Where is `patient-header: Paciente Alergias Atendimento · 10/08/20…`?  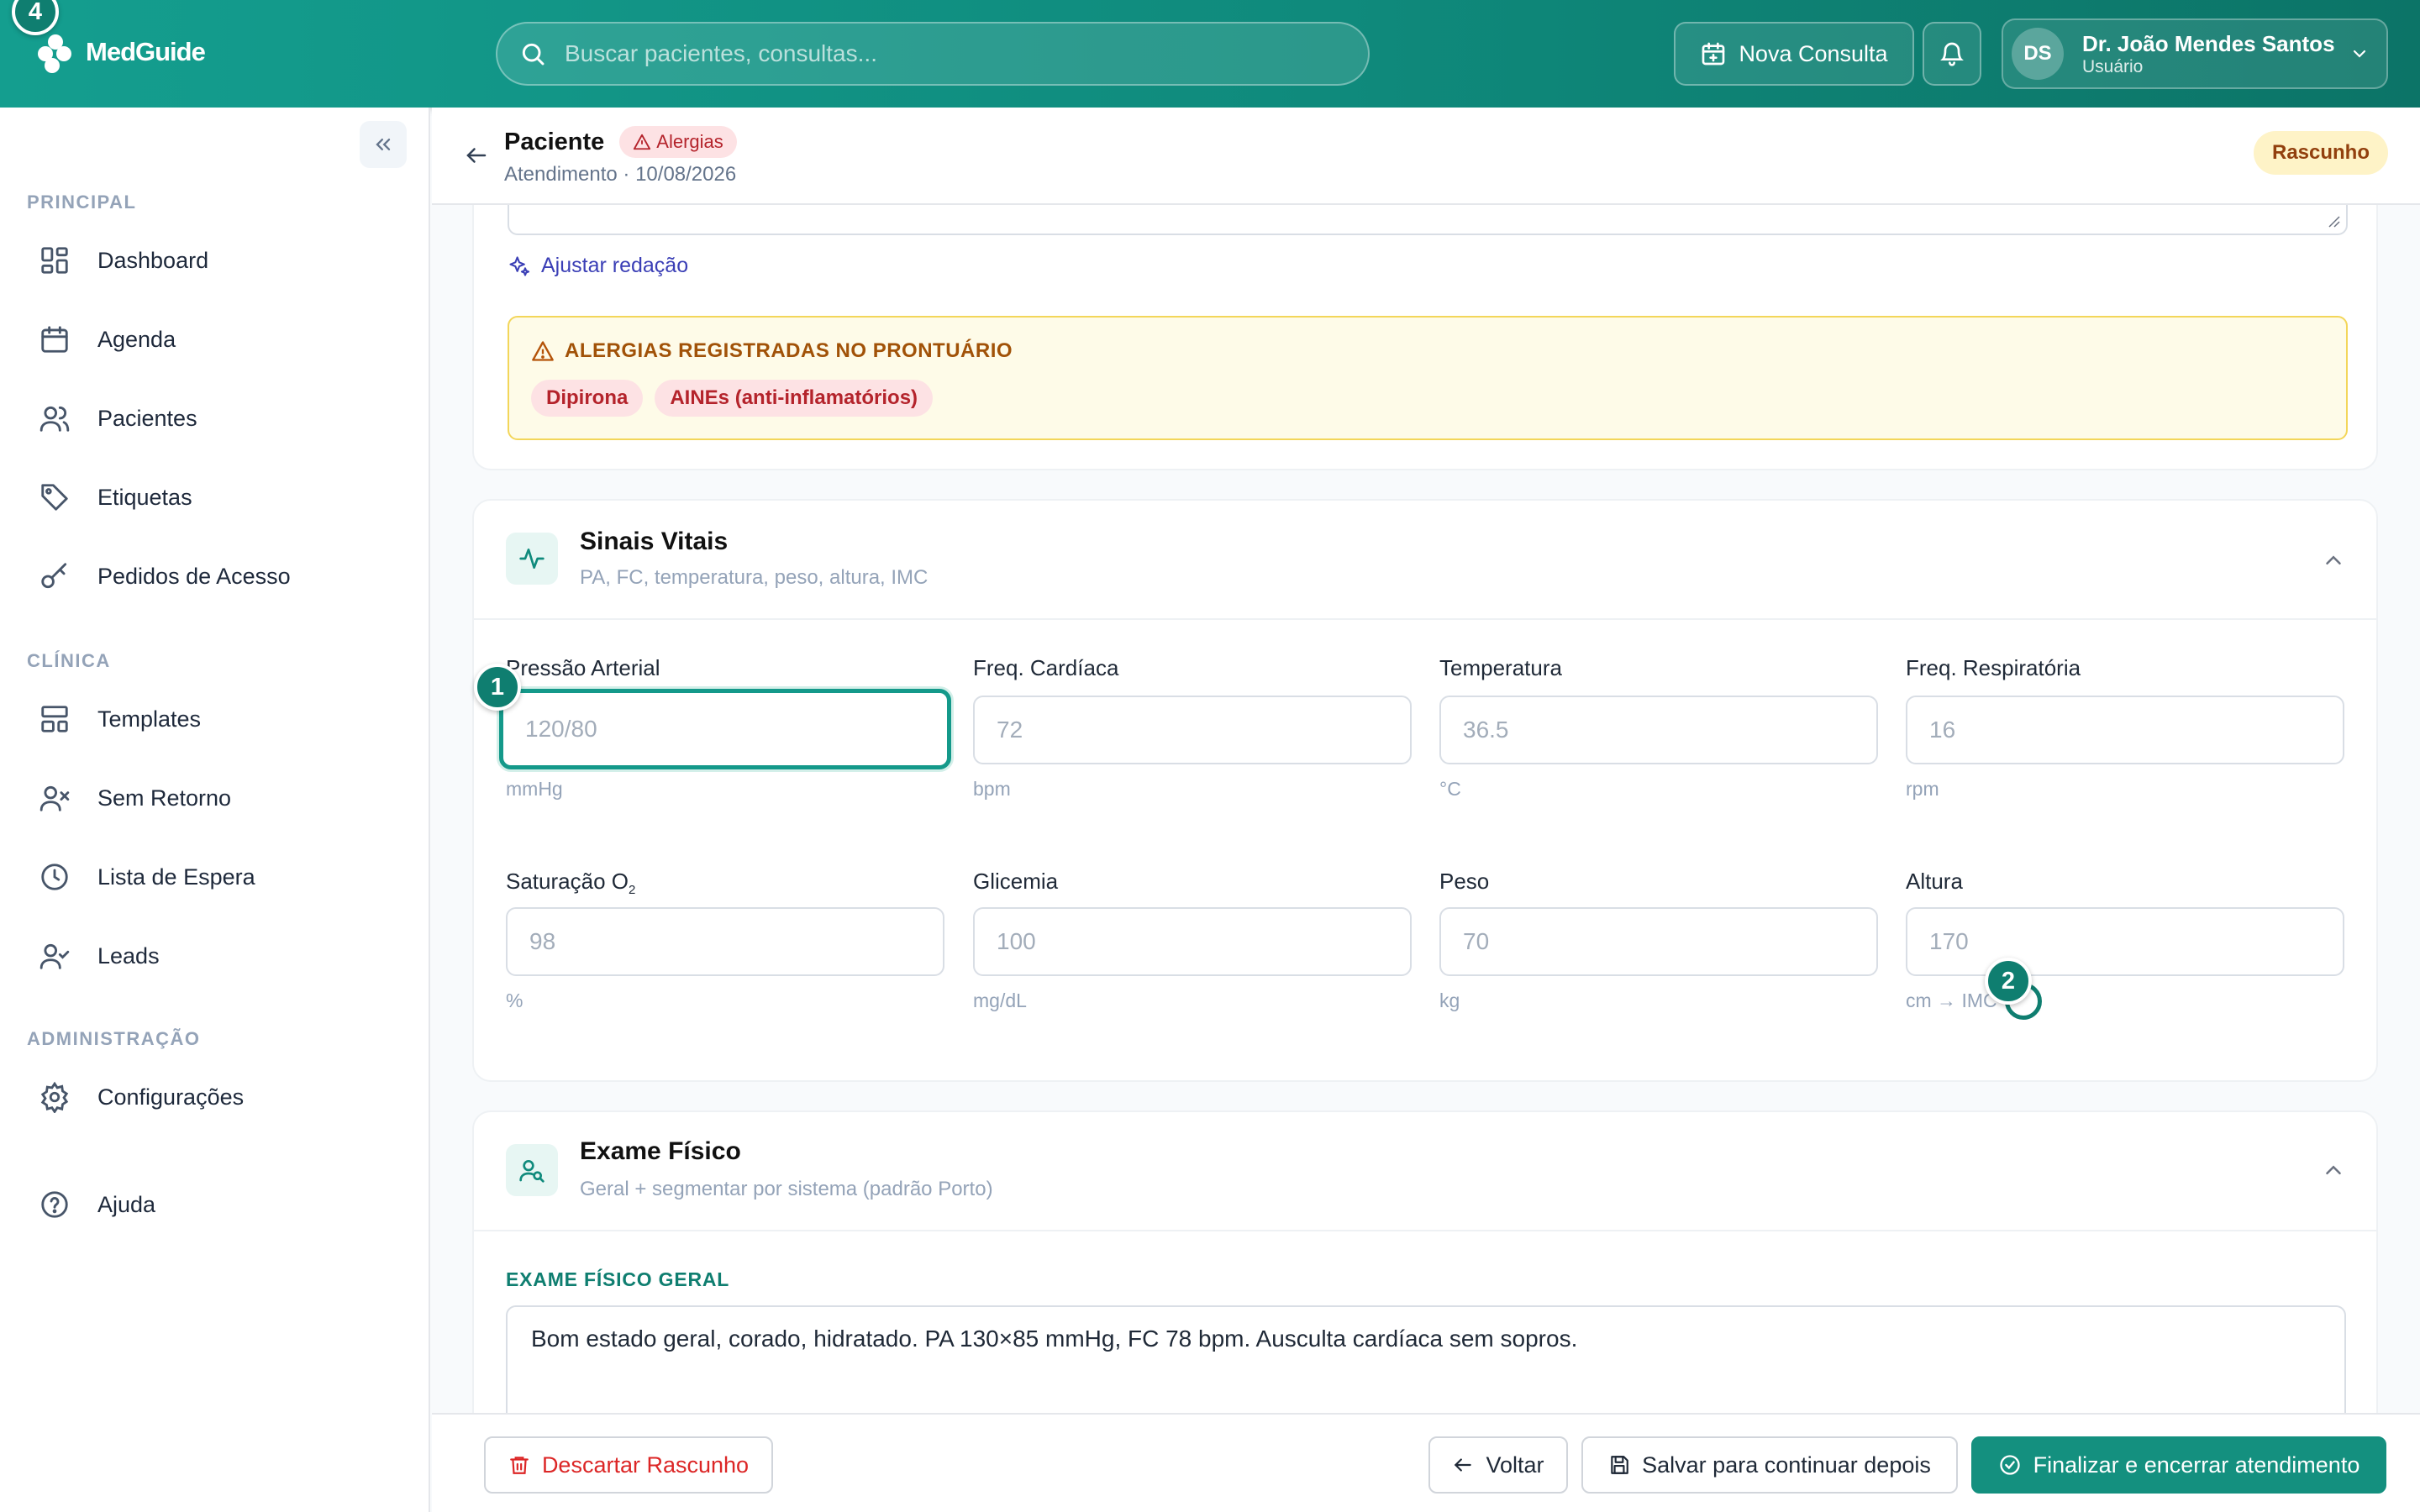 patient-header: Paciente Alergias Atendimento · 10/08/20… is located at coordinates (1426, 156).